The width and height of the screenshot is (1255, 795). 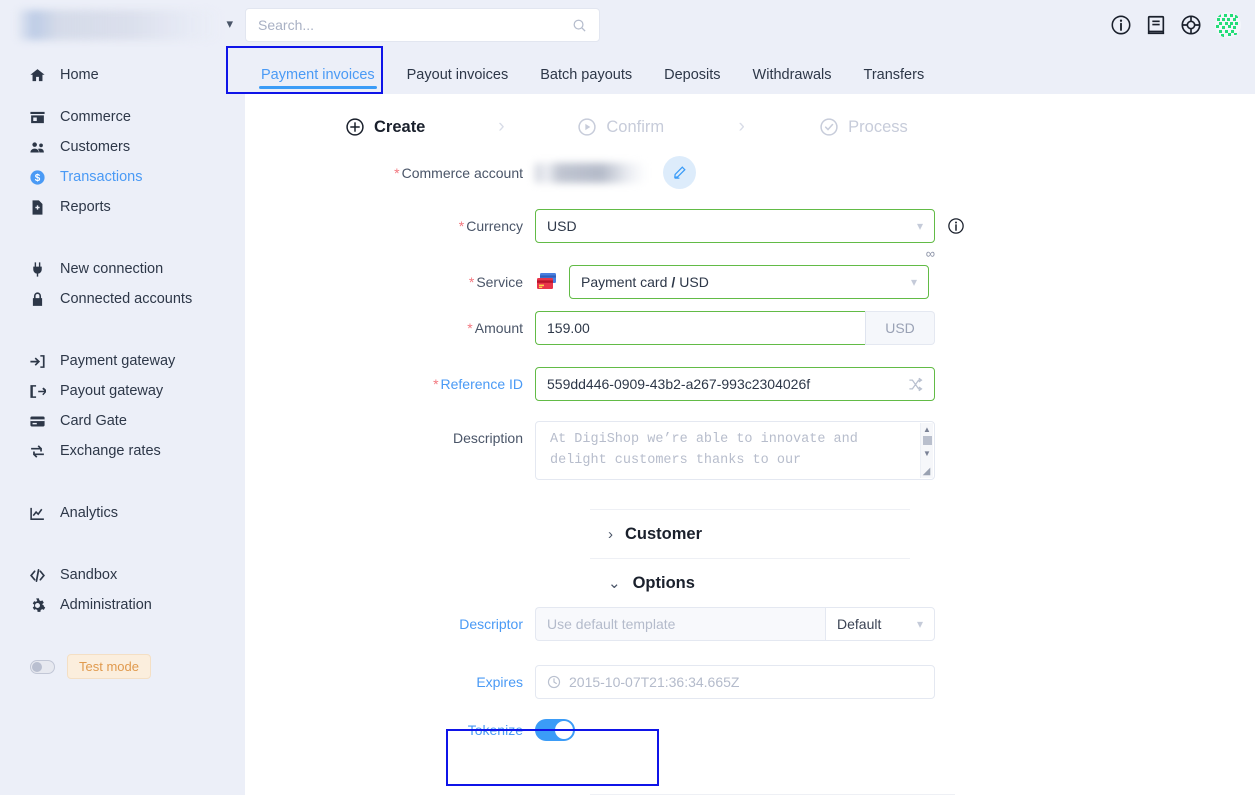 What do you see at coordinates (735, 253) in the screenshot?
I see `currency-hint-control: ∞` at bounding box center [735, 253].